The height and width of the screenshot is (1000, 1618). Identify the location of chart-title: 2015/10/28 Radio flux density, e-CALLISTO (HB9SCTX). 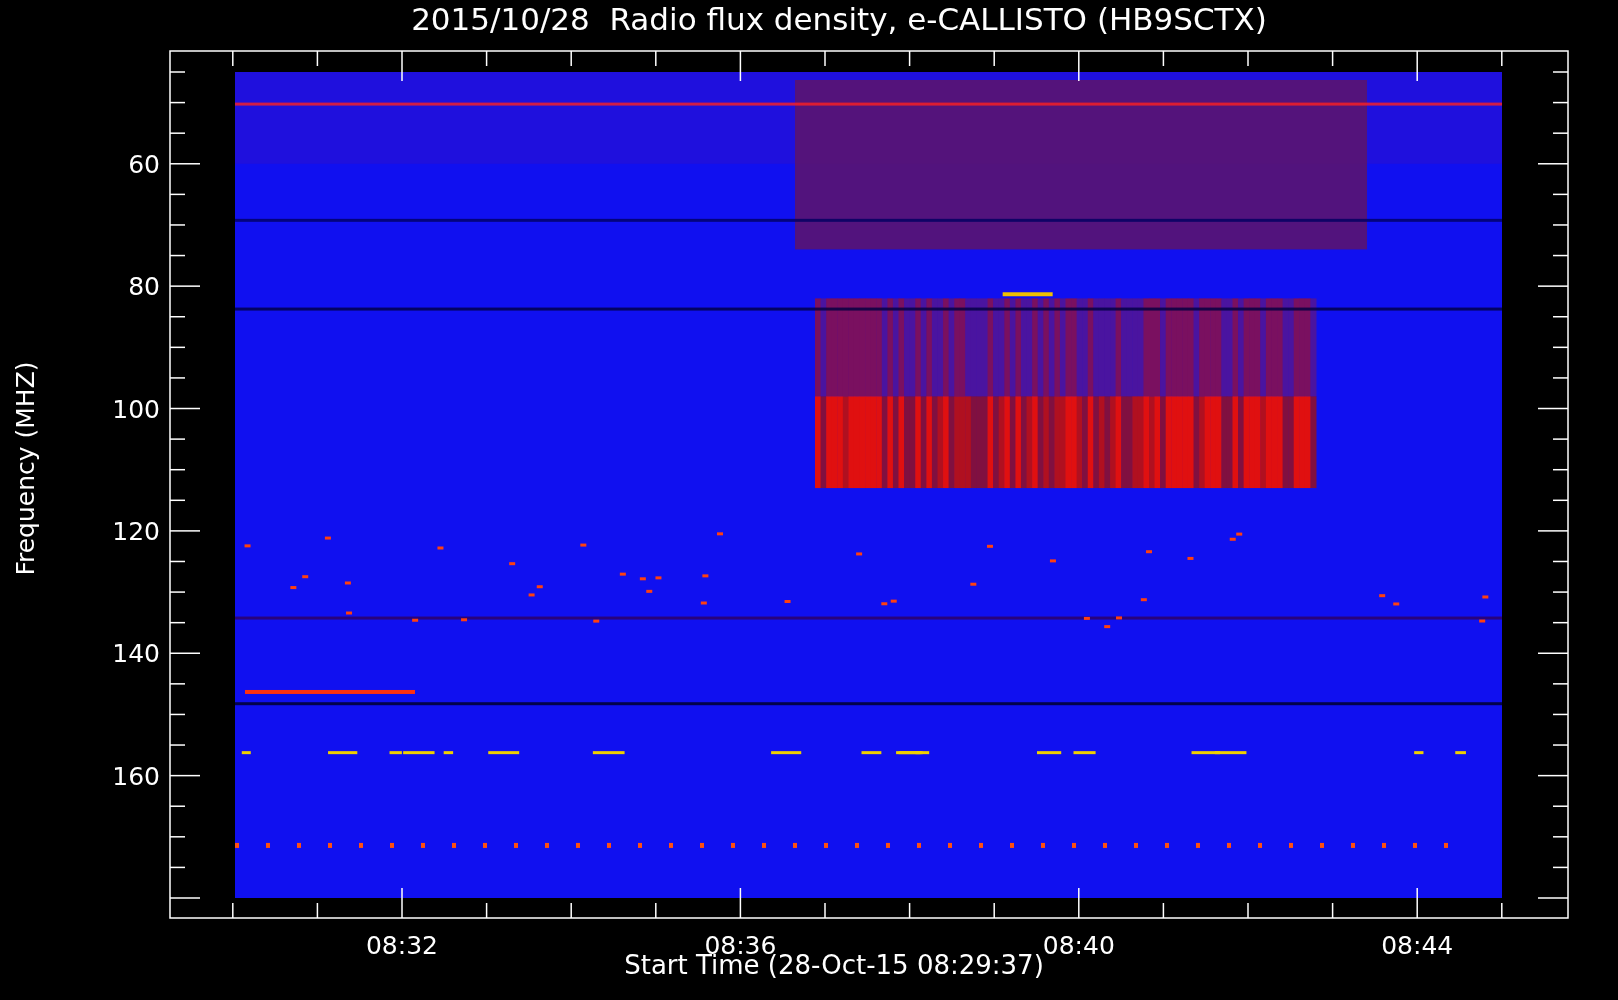
(838, 19).